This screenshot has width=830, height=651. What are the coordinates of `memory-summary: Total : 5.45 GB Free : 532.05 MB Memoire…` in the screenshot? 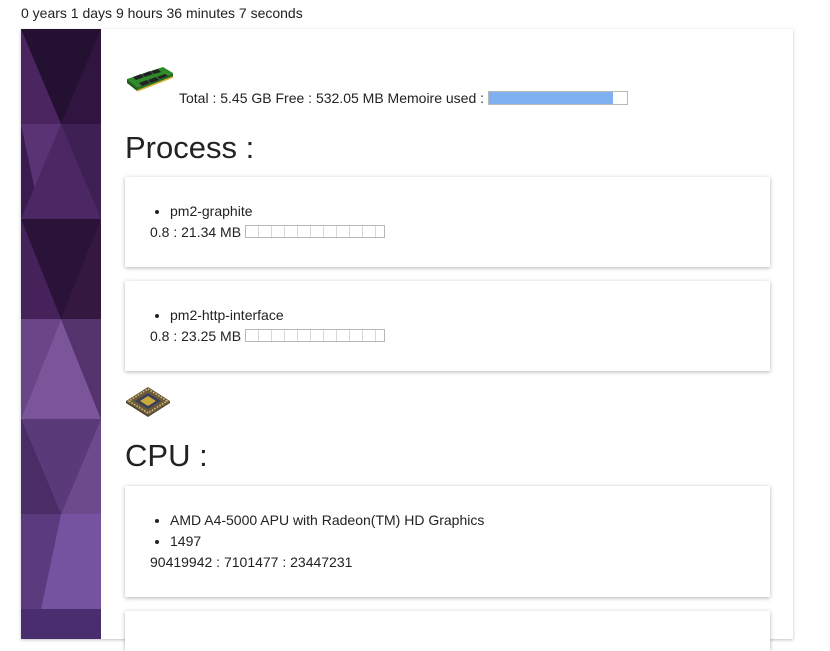 It's located at (403, 98).